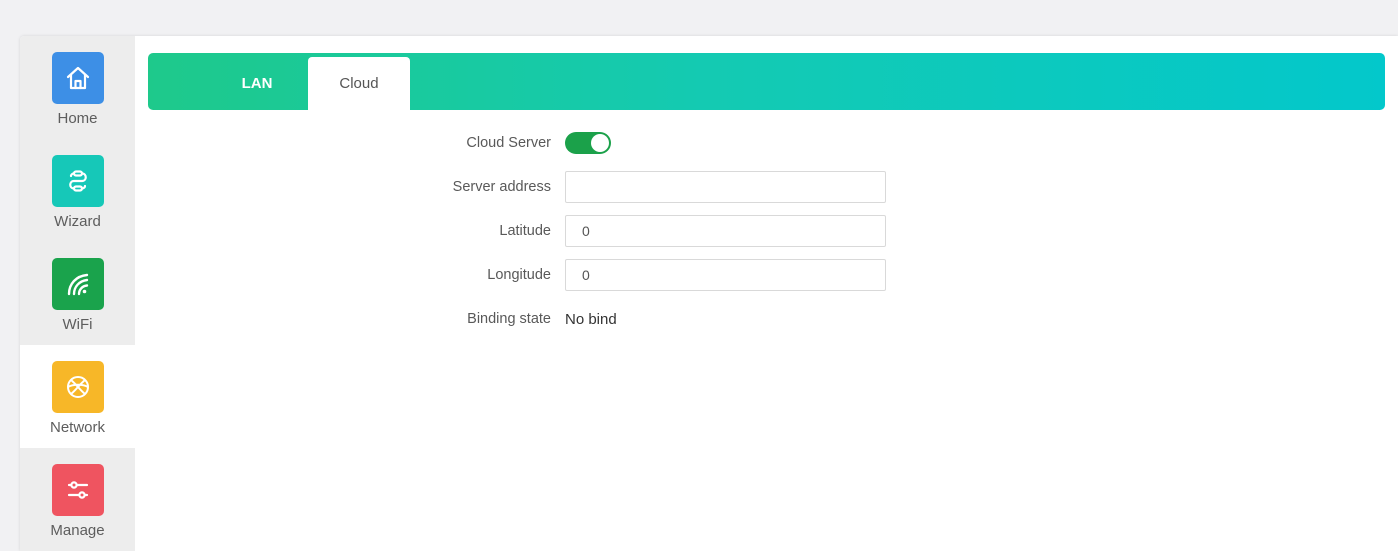 The image size is (1398, 551). Describe the element at coordinates (725, 187) in the screenshot. I see `server-address-input` at that location.